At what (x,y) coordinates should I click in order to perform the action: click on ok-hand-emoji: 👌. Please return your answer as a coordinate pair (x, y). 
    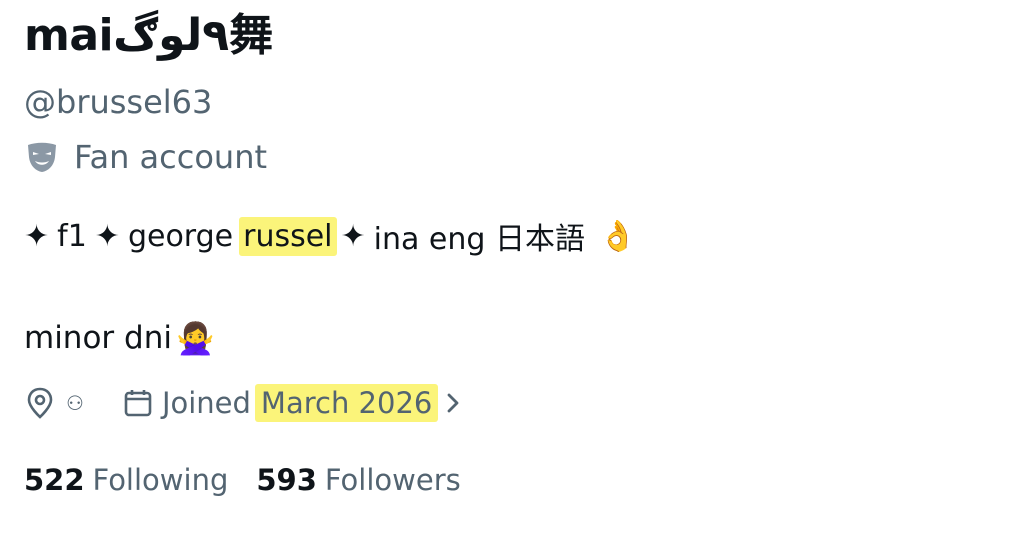
    Looking at the image, I should click on (617, 236).